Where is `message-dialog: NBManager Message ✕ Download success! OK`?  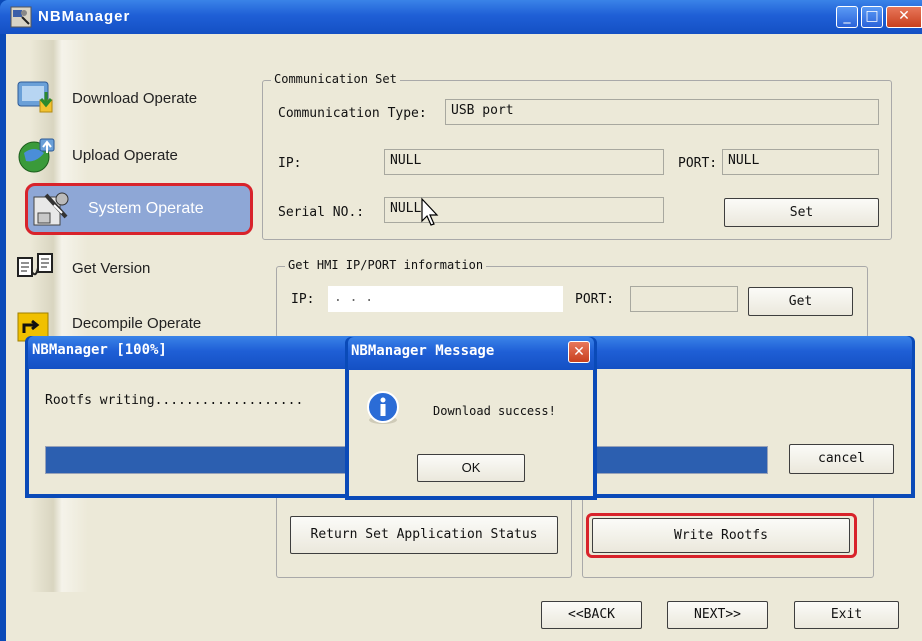 message-dialog: NBManager Message ✕ Download success! OK is located at coordinates (471, 418).